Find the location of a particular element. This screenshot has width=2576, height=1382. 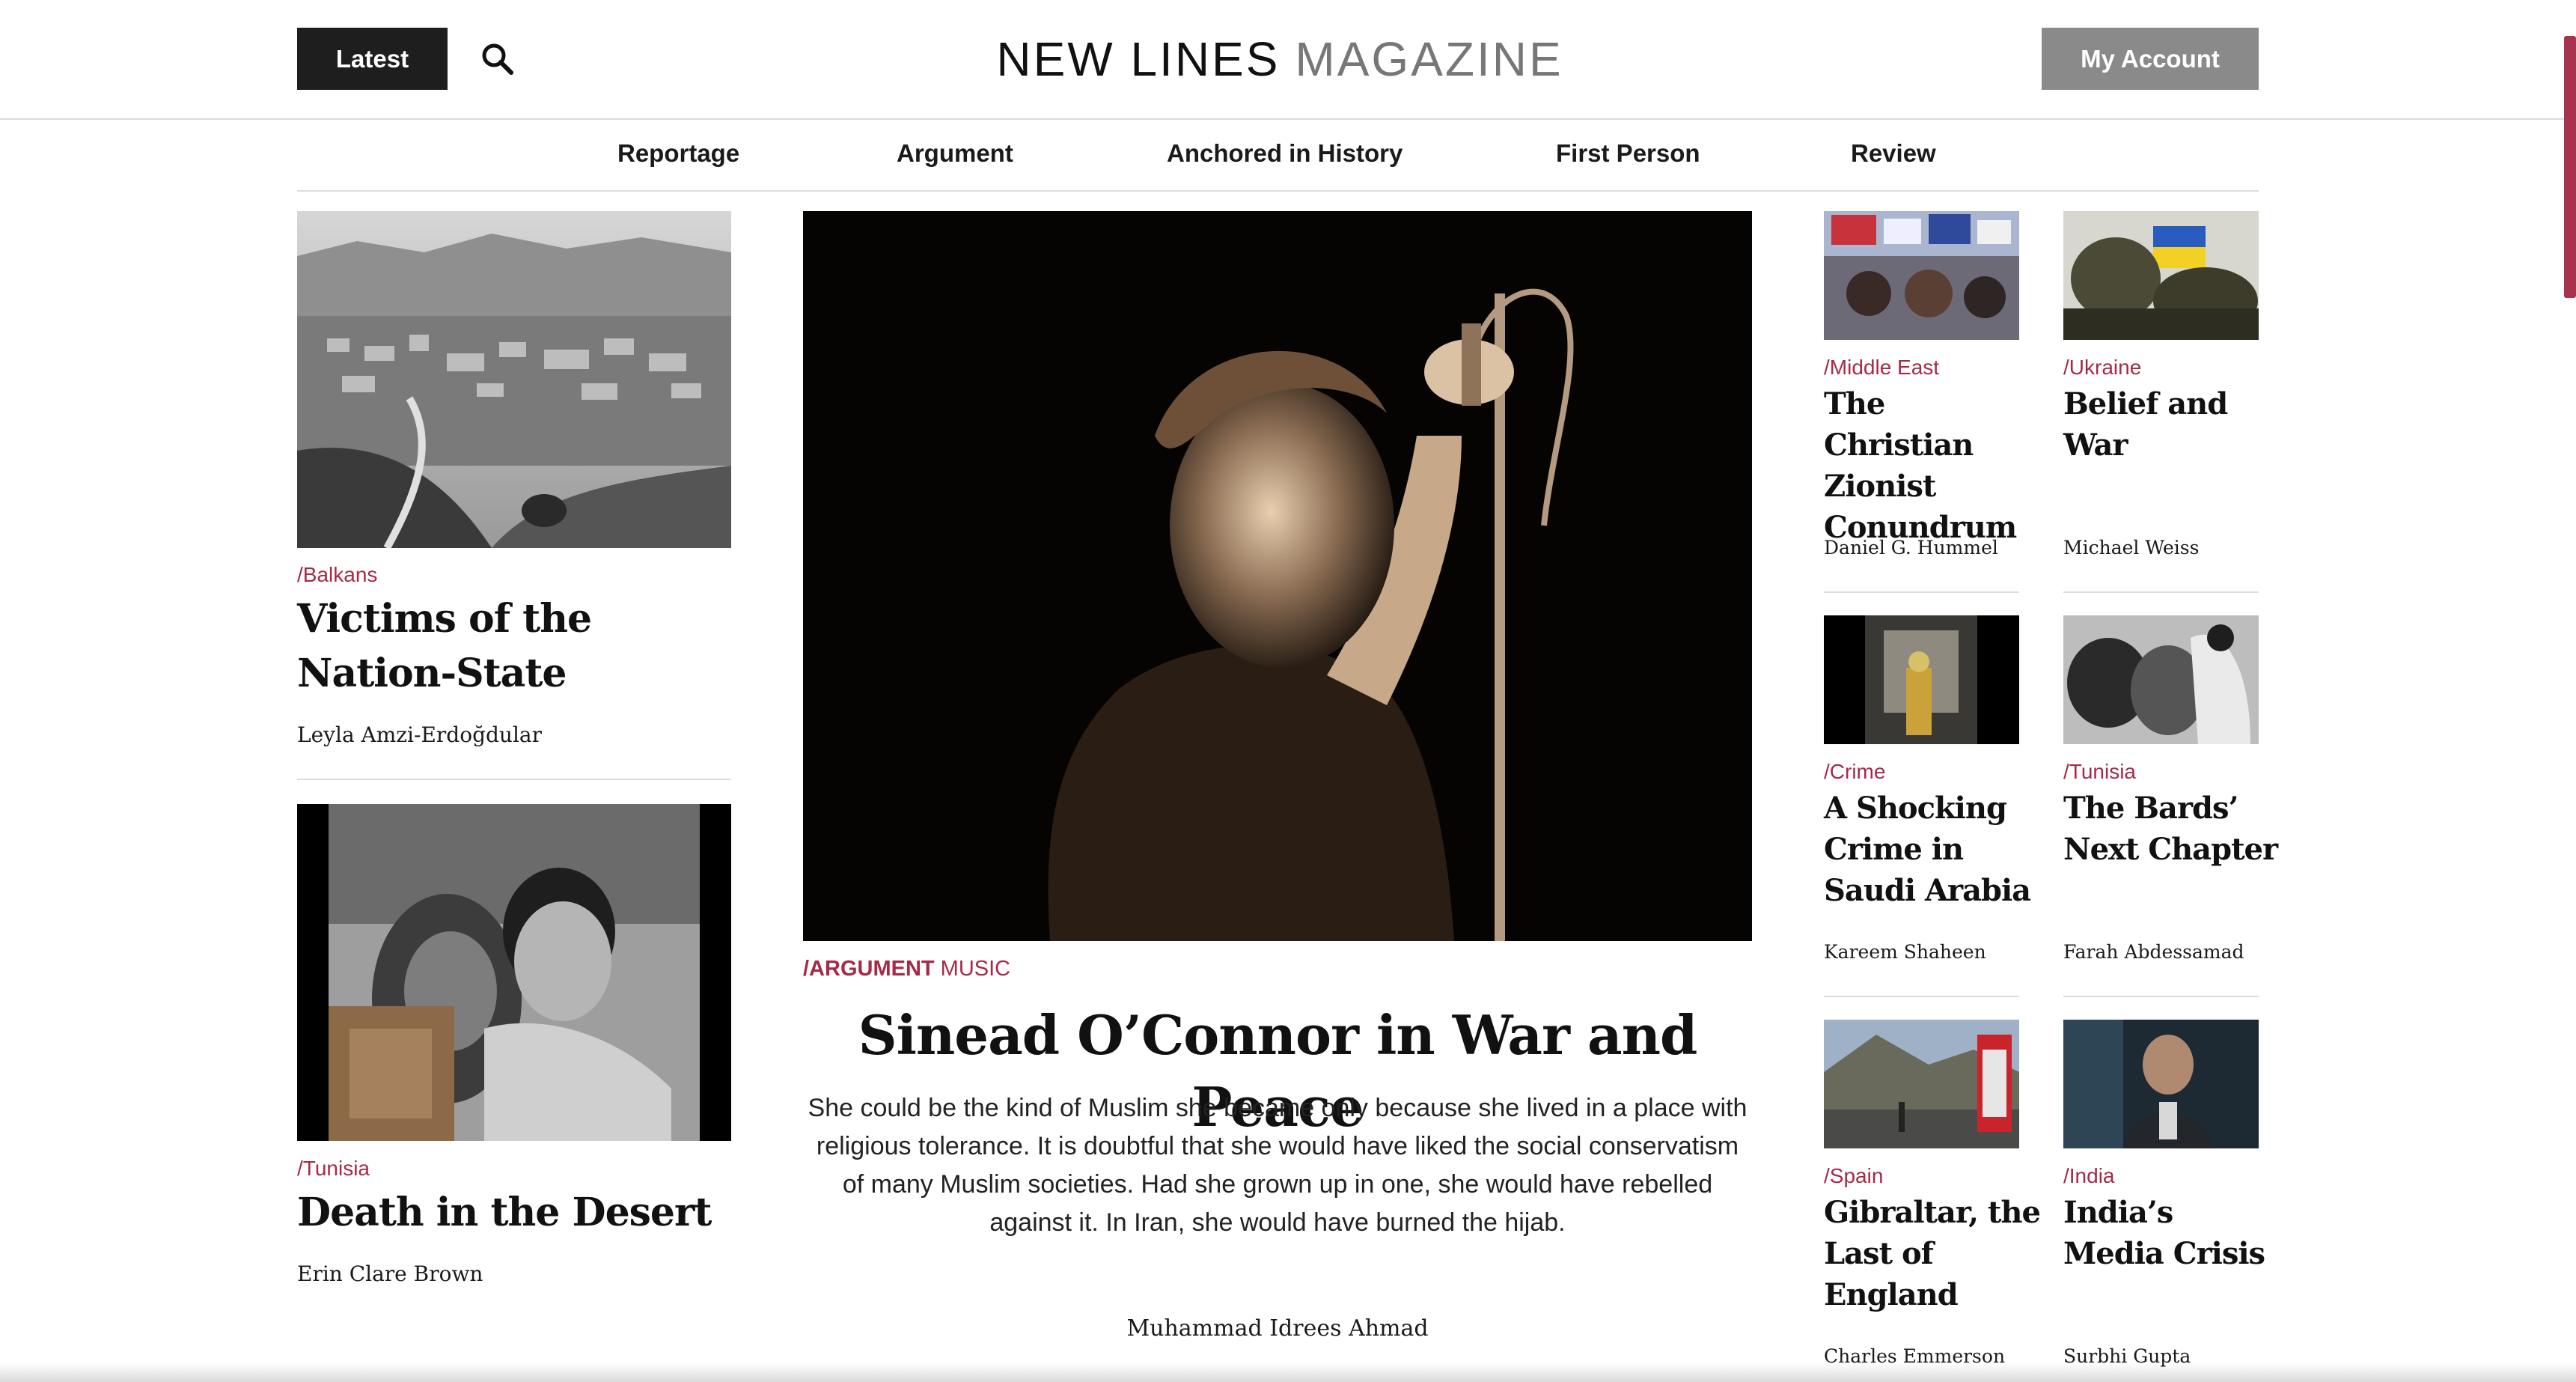

nav-item-anchored-in-history: Anchored in History is located at coordinates (1285, 154).